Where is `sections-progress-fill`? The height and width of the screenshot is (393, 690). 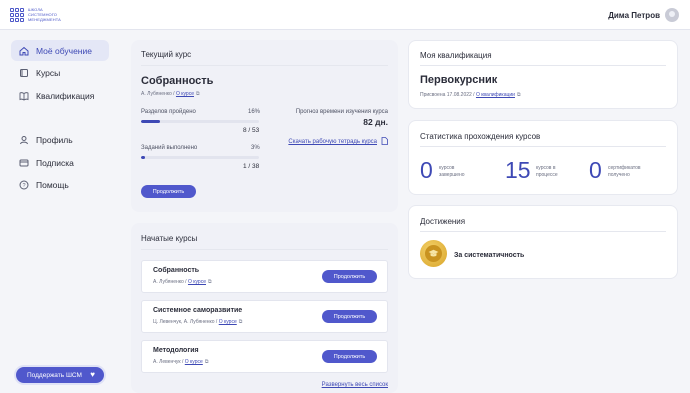
sections-progress-fill is located at coordinates (150, 121).